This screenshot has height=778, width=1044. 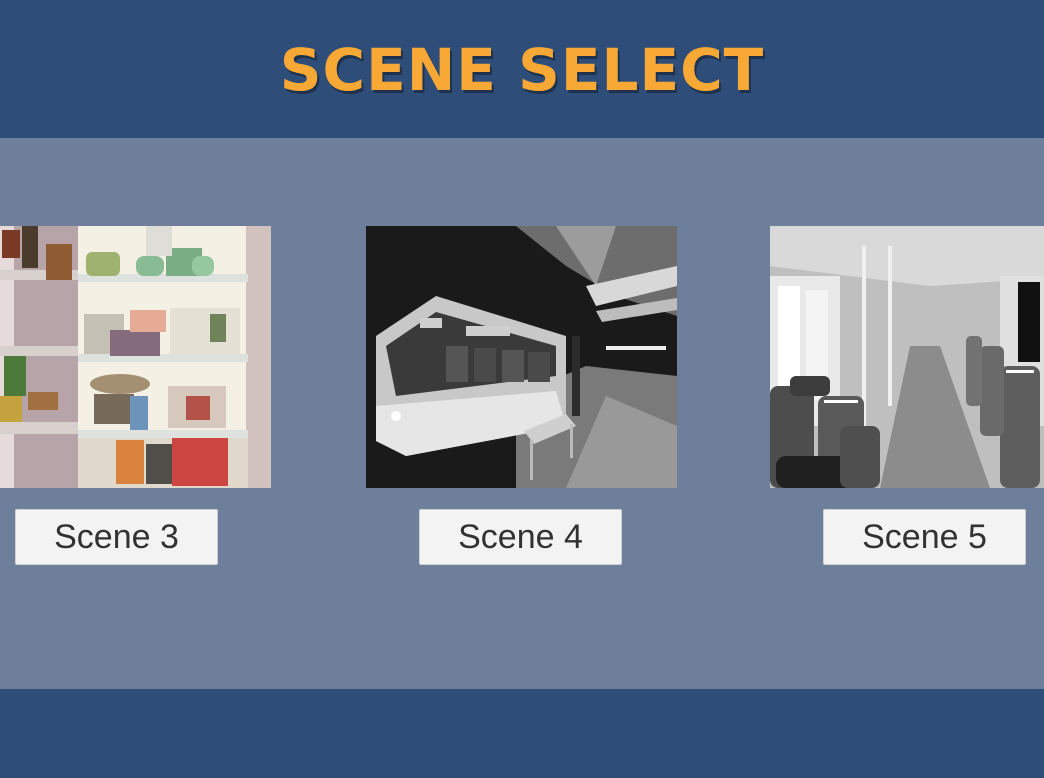 What do you see at coordinates (924, 537) in the screenshot?
I see `scene-5-button: Scene 5` at bounding box center [924, 537].